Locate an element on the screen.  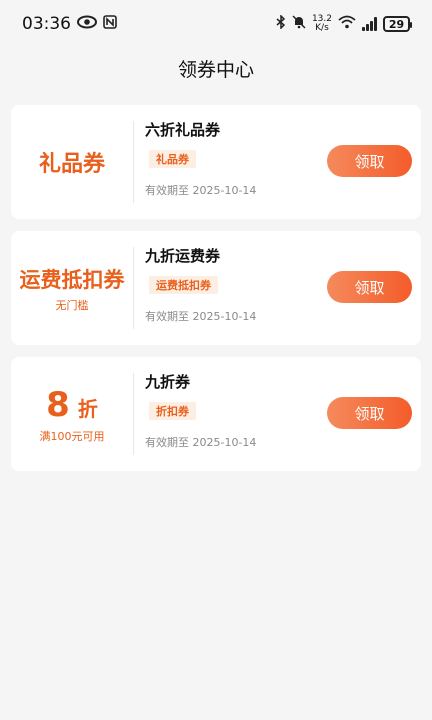
coupon-badge: 8 折 满100元可用 is located at coordinates (72, 414).